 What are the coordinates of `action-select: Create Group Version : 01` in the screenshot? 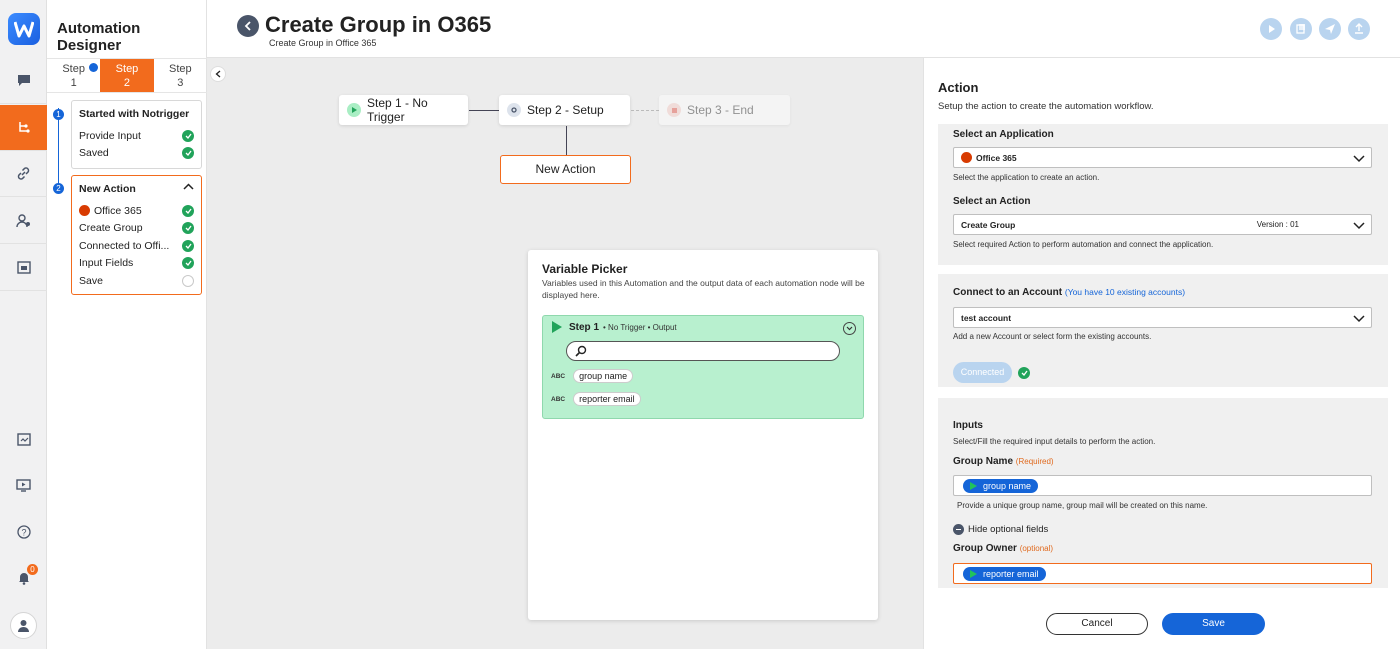 It's located at (1162, 224).